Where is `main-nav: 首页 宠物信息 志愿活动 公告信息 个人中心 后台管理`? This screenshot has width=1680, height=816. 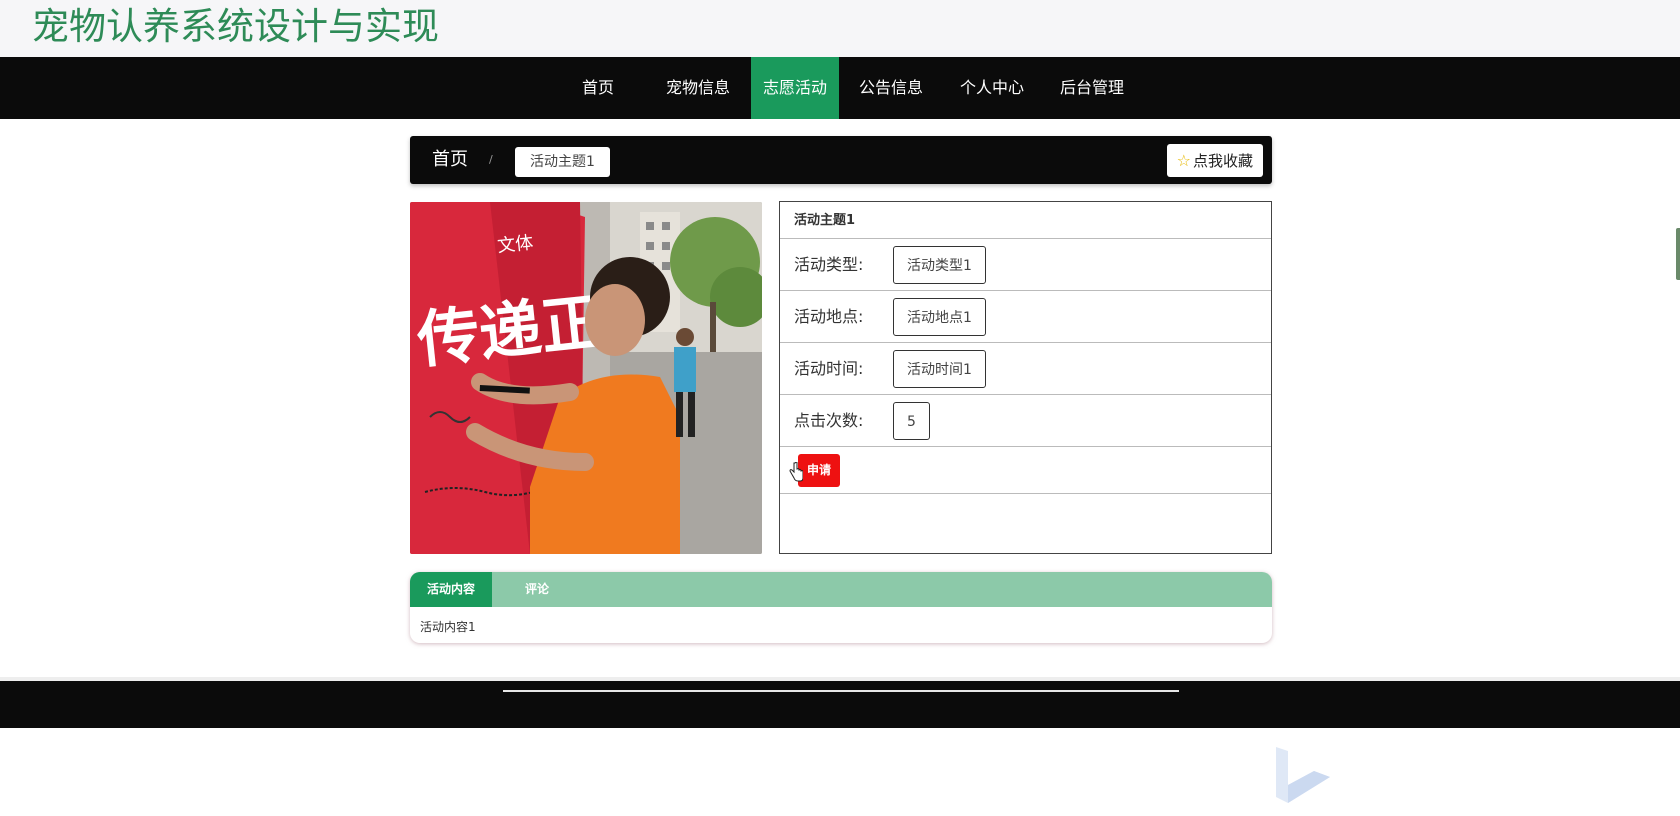 main-nav: 首页 宠物信息 志愿活动 公告信息 个人中心 后台管理 is located at coordinates (840, 88).